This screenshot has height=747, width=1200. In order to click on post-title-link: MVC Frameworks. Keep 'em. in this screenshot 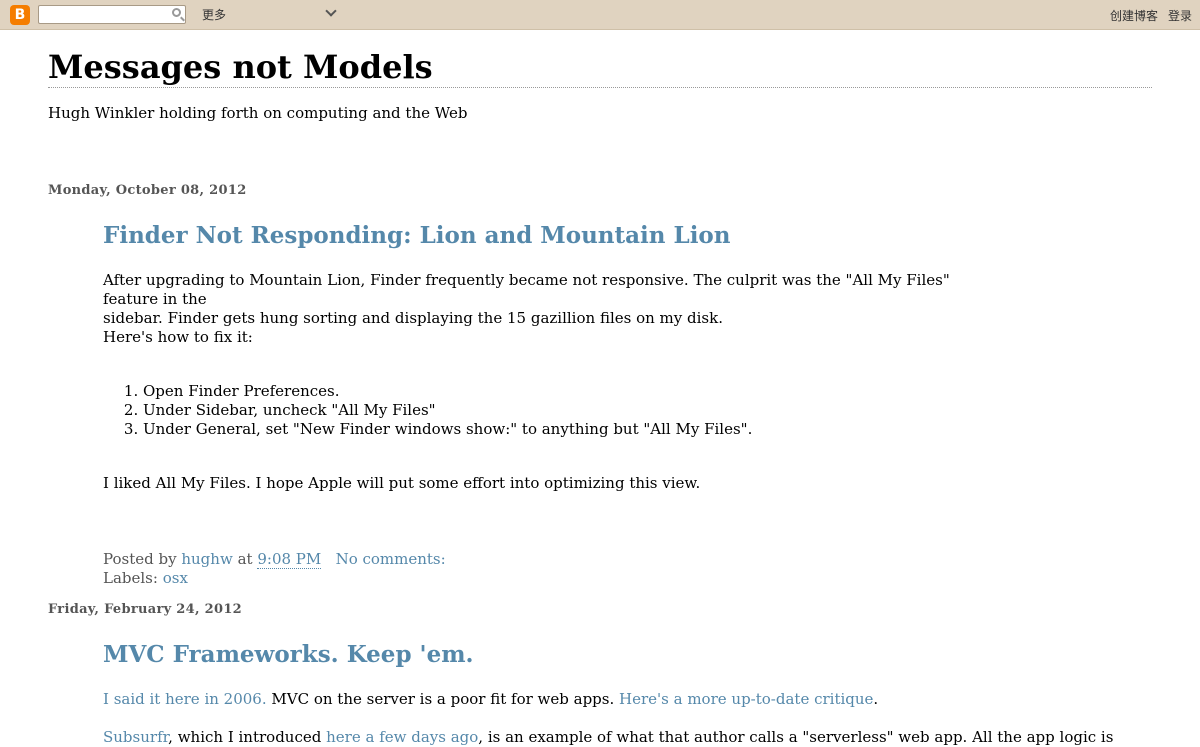, I will do `click(288, 654)`.